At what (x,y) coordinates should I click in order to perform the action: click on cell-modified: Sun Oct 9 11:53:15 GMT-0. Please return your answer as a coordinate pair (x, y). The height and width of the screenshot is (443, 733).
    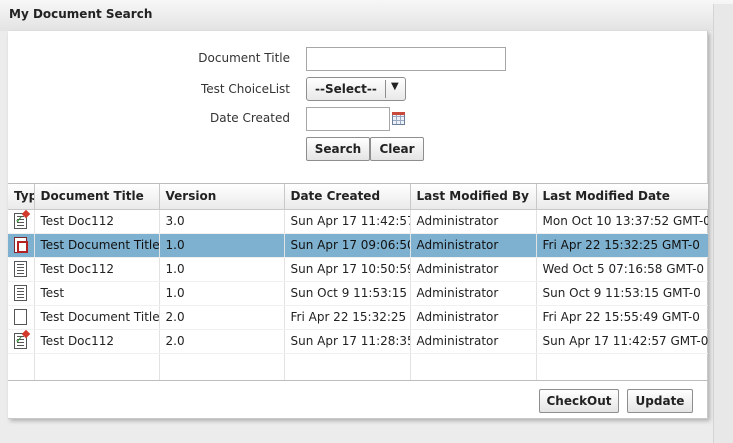
    Looking at the image, I should click on (622, 293).